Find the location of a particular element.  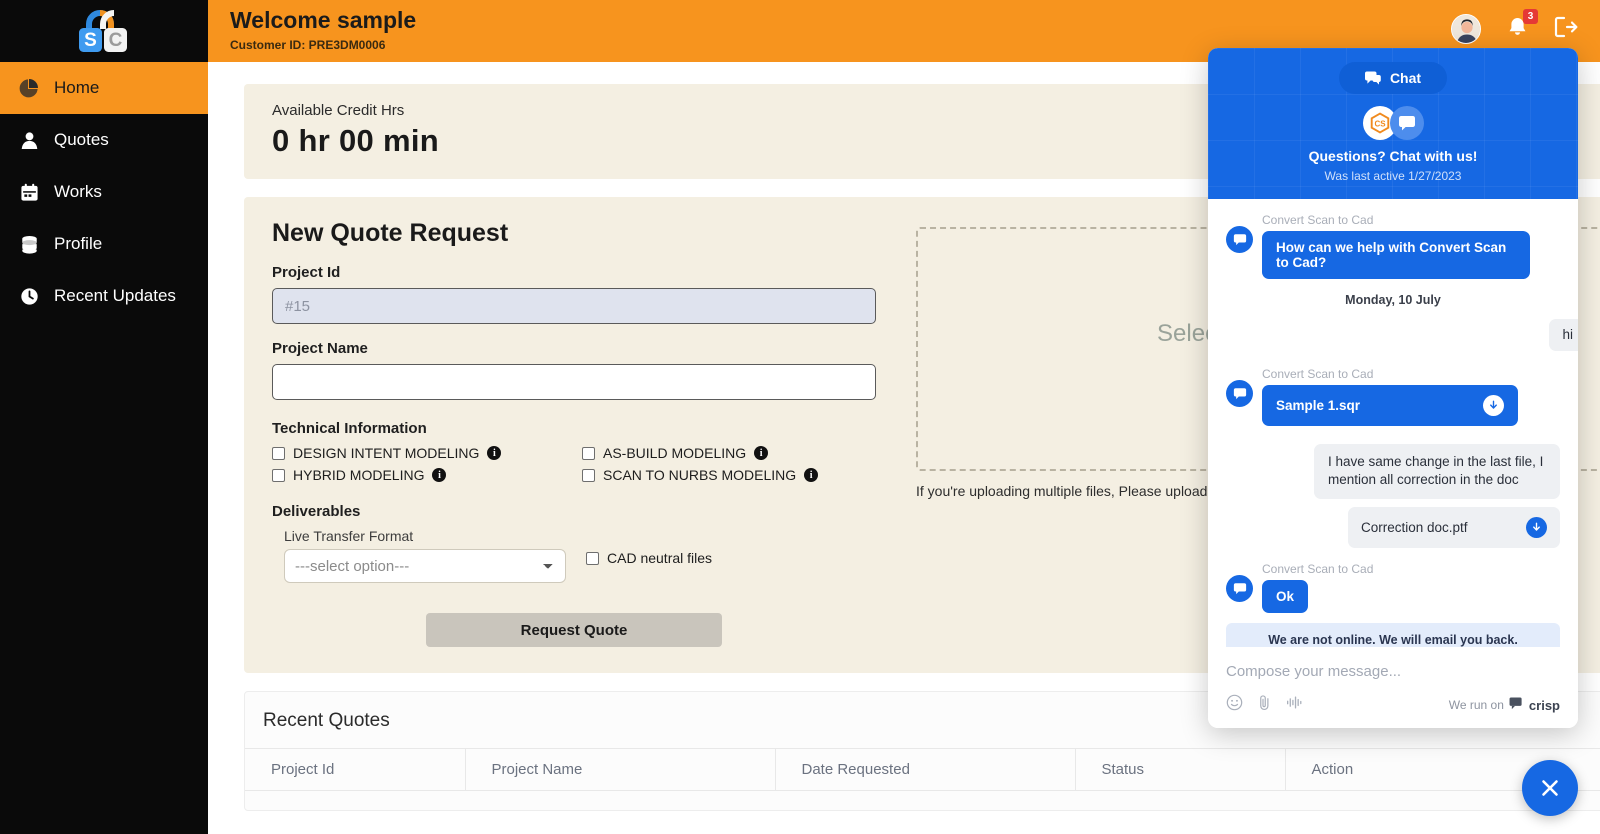

calendar-icon is located at coordinates (29, 192).